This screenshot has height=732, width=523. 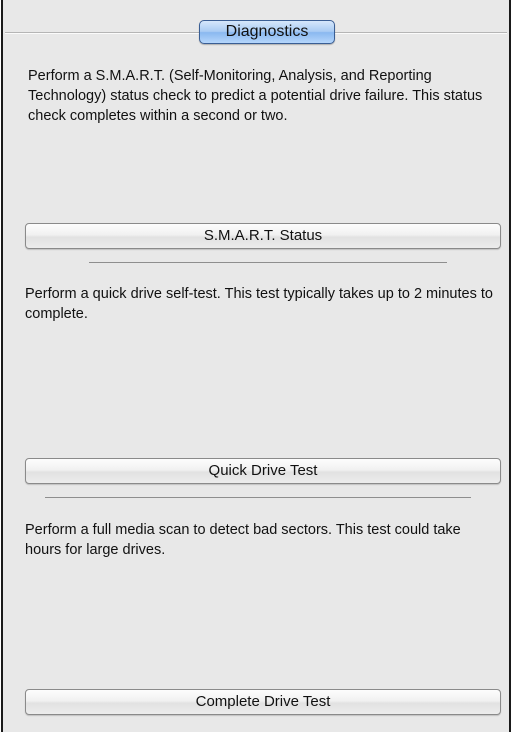 What do you see at coordinates (263, 702) in the screenshot?
I see `complete-drive-test-button: Complete Drive Test` at bounding box center [263, 702].